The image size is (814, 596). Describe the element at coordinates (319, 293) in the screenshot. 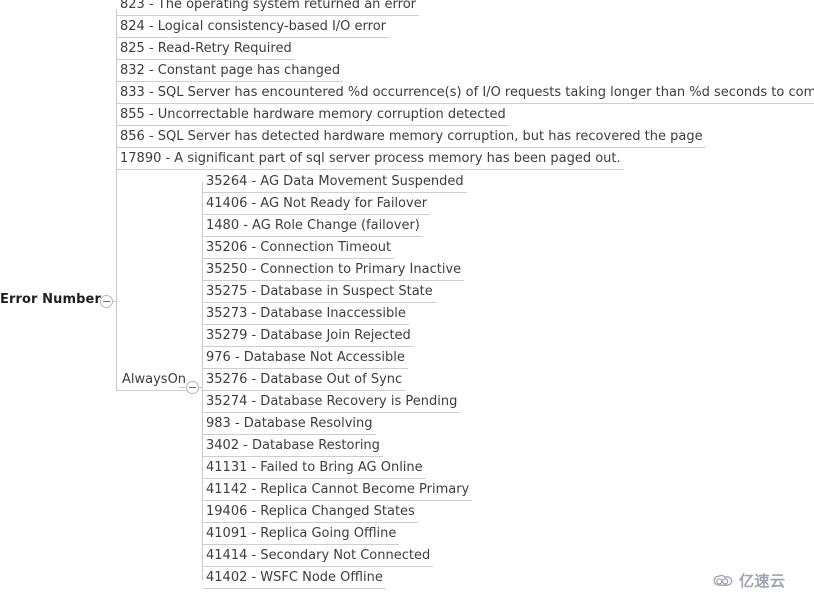

I see `tree-node-level2: 35275 - Database in Suspect State` at that location.